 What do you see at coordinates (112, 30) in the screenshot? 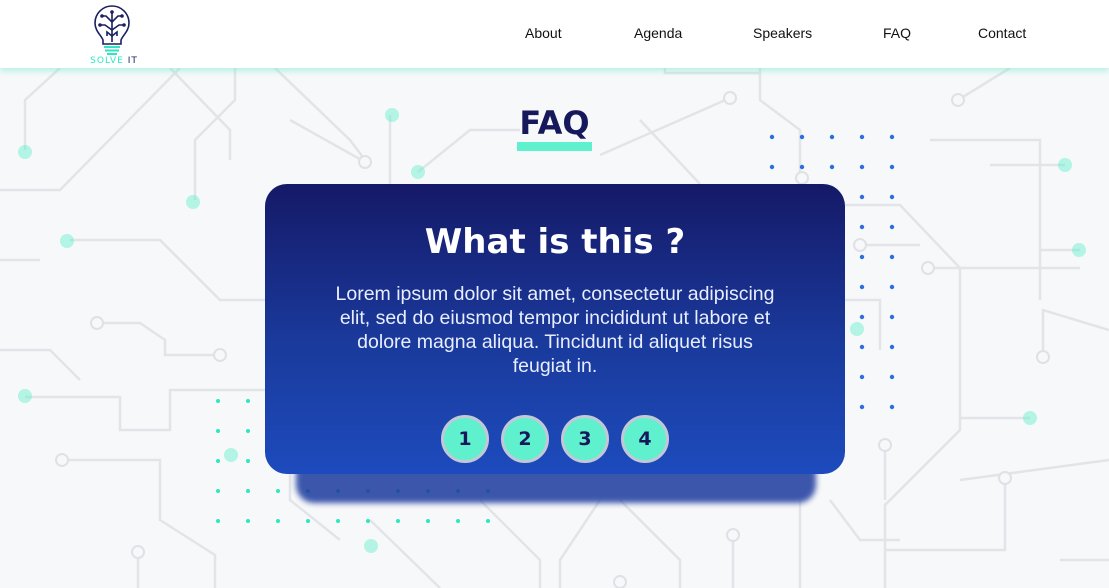
I see `lightbulb-circuit-icon` at bounding box center [112, 30].